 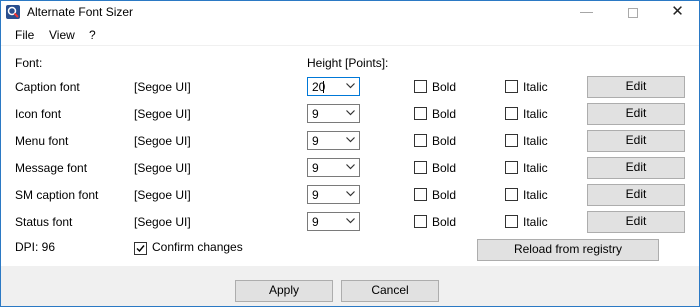 What do you see at coordinates (348, 63) in the screenshot?
I see `height-header: Height [Points]:` at bounding box center [348, 63].